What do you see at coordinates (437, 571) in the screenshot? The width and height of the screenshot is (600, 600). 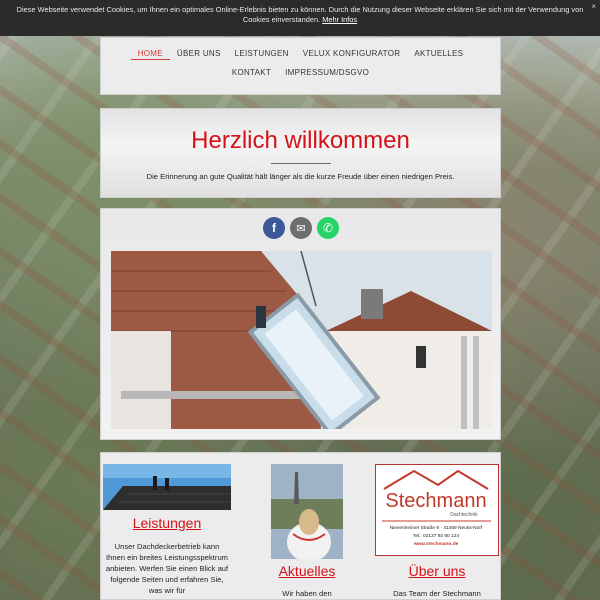 I see `ueber-uns-link: Über uns` at bounding box center [437, 571].